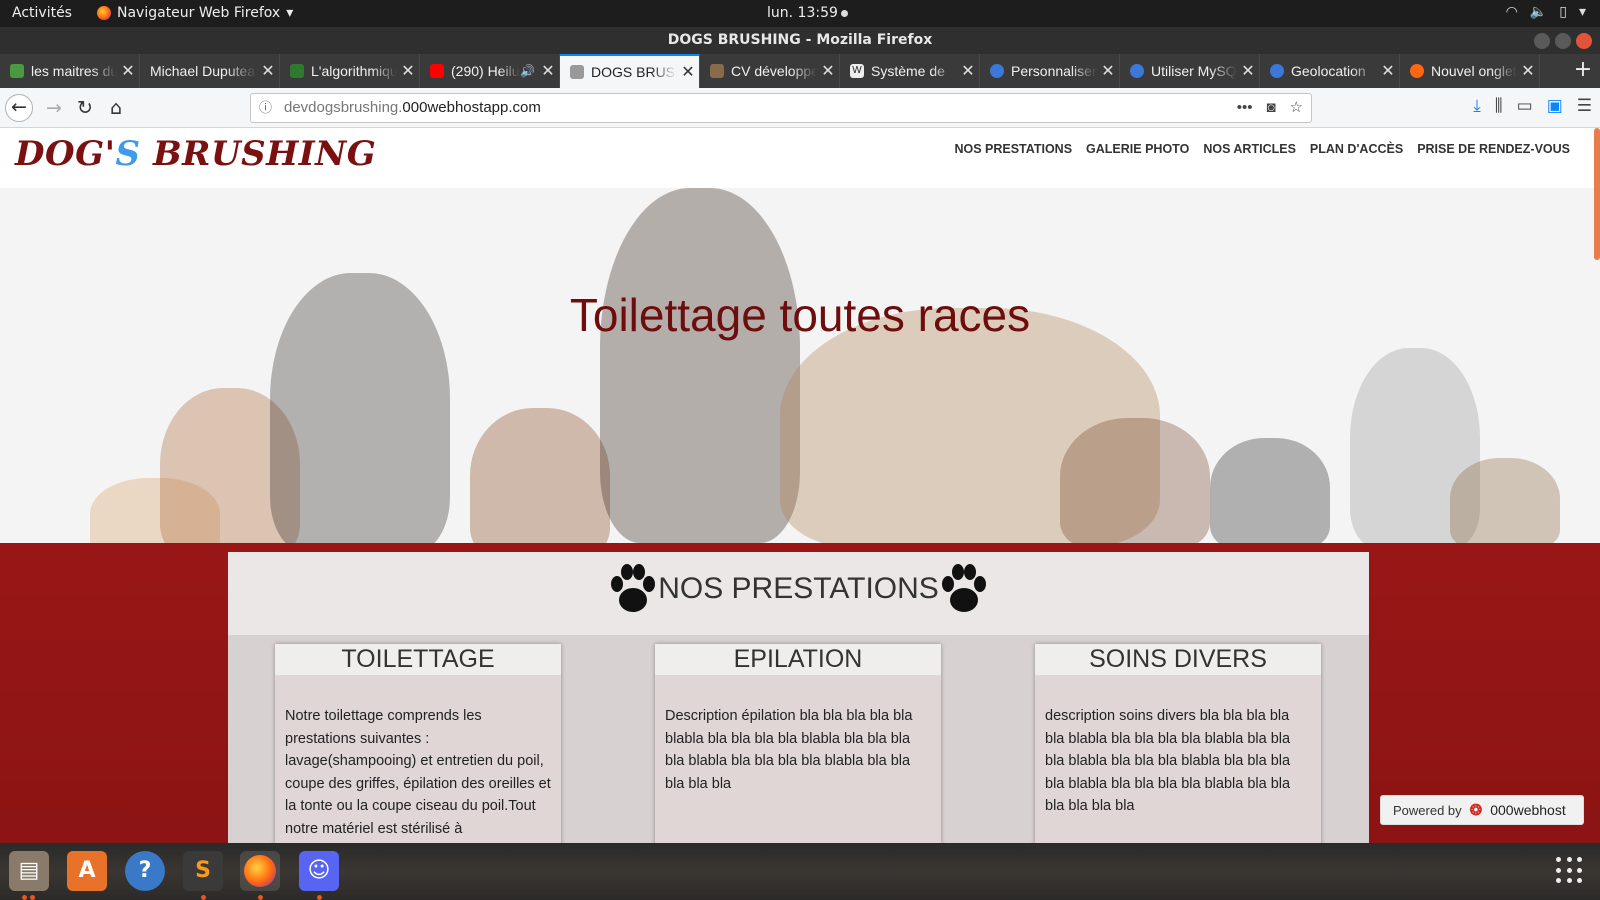  What do you see at coordinates (195, 13) in the screenshot?
I see `app-menu: Navigateur Web Firefox ▾` at bounding box center [195, 13].